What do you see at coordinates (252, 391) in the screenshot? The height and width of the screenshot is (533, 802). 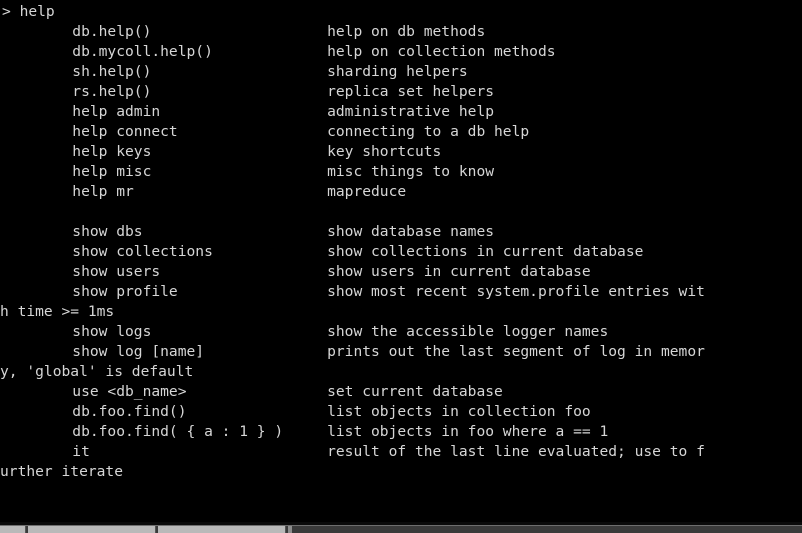 I see `terminal-line: use <db_name> set current database` at bounding box center [252, 391].